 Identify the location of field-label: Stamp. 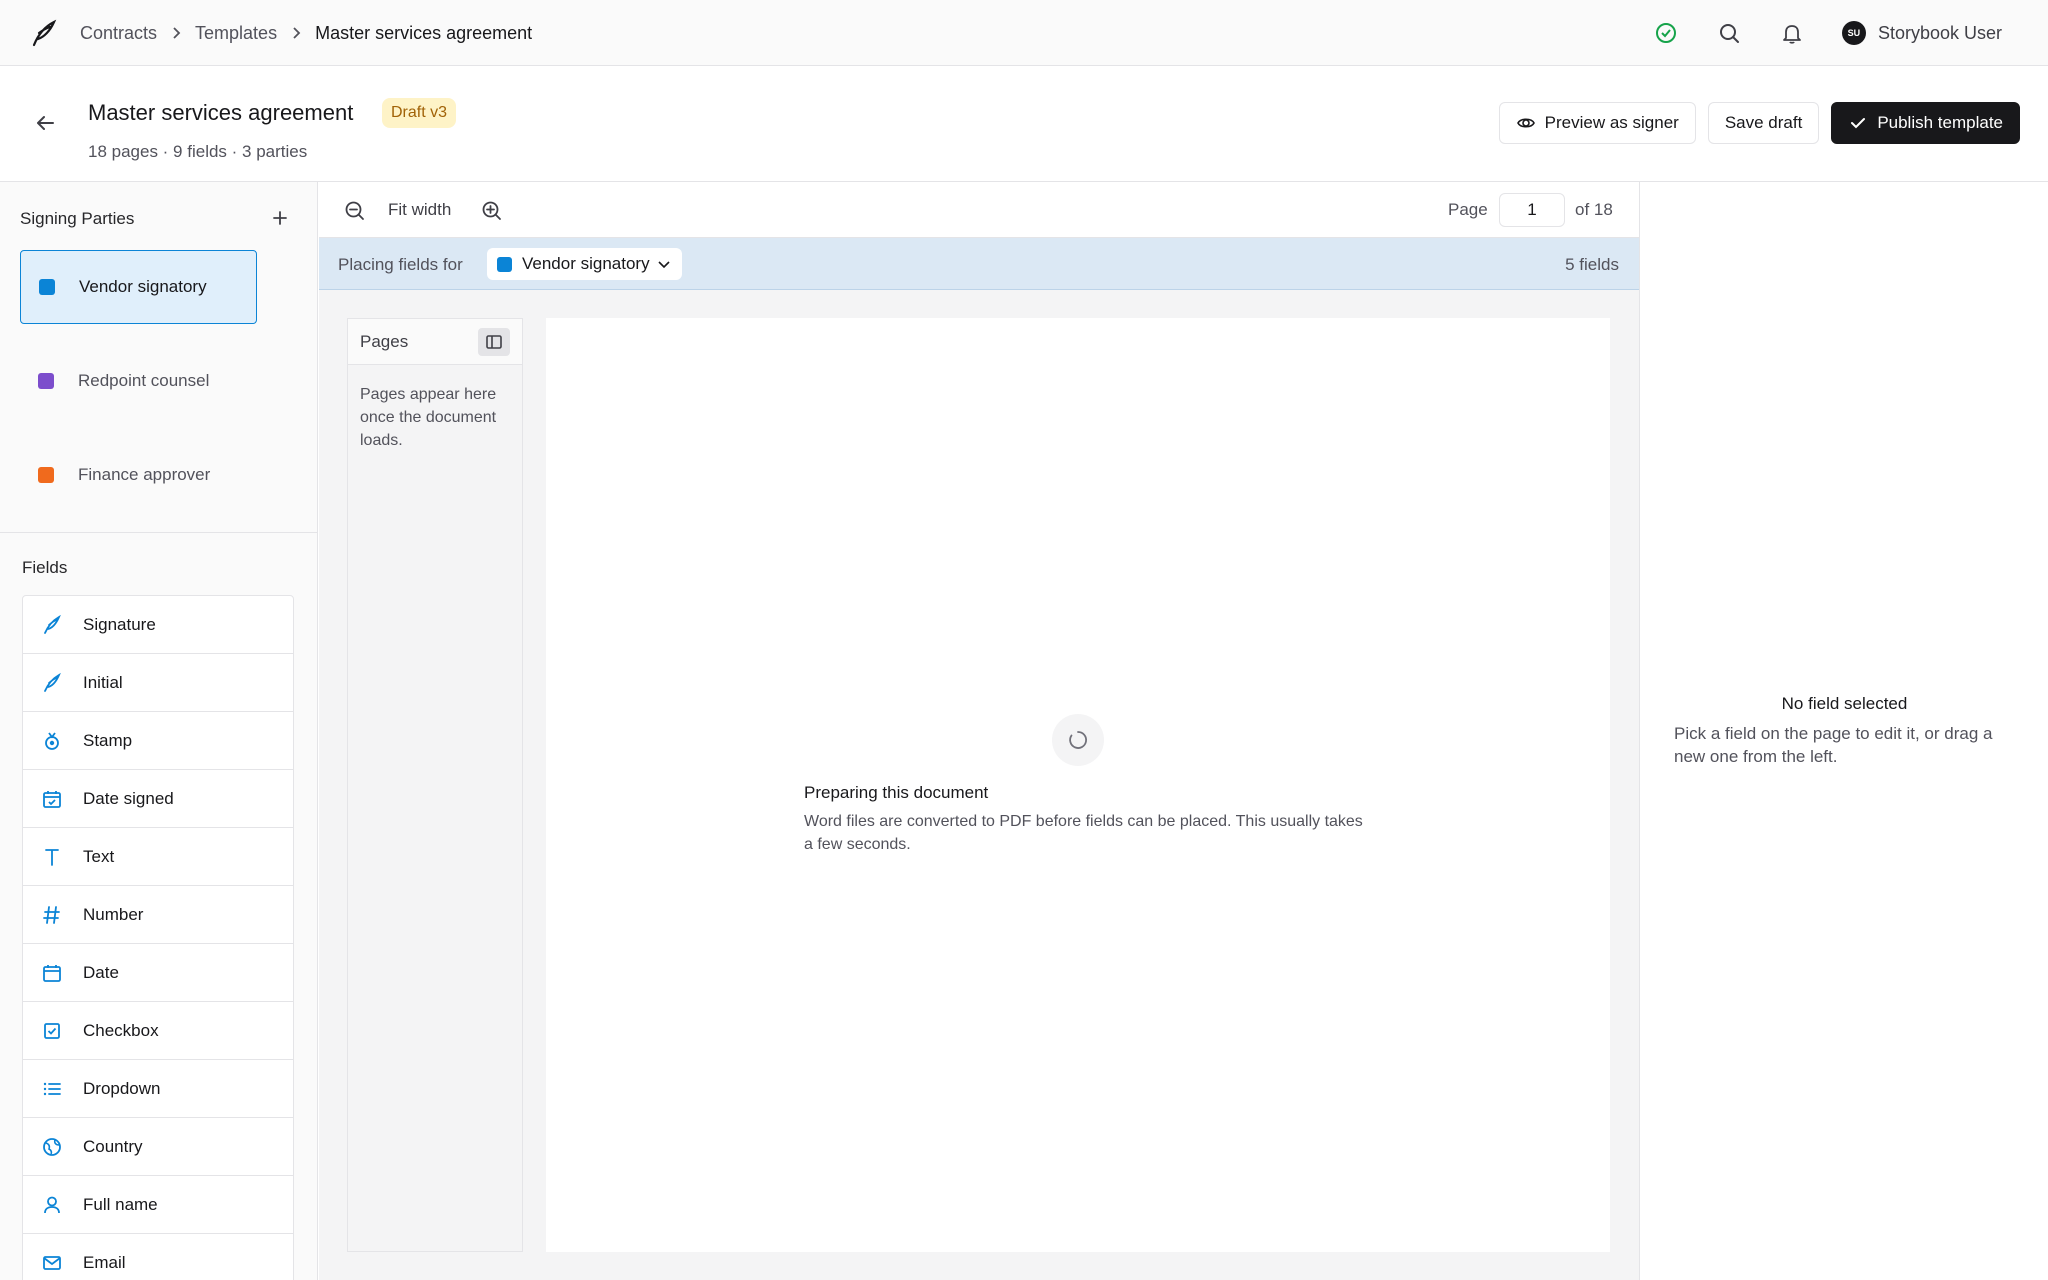
(108, 740).